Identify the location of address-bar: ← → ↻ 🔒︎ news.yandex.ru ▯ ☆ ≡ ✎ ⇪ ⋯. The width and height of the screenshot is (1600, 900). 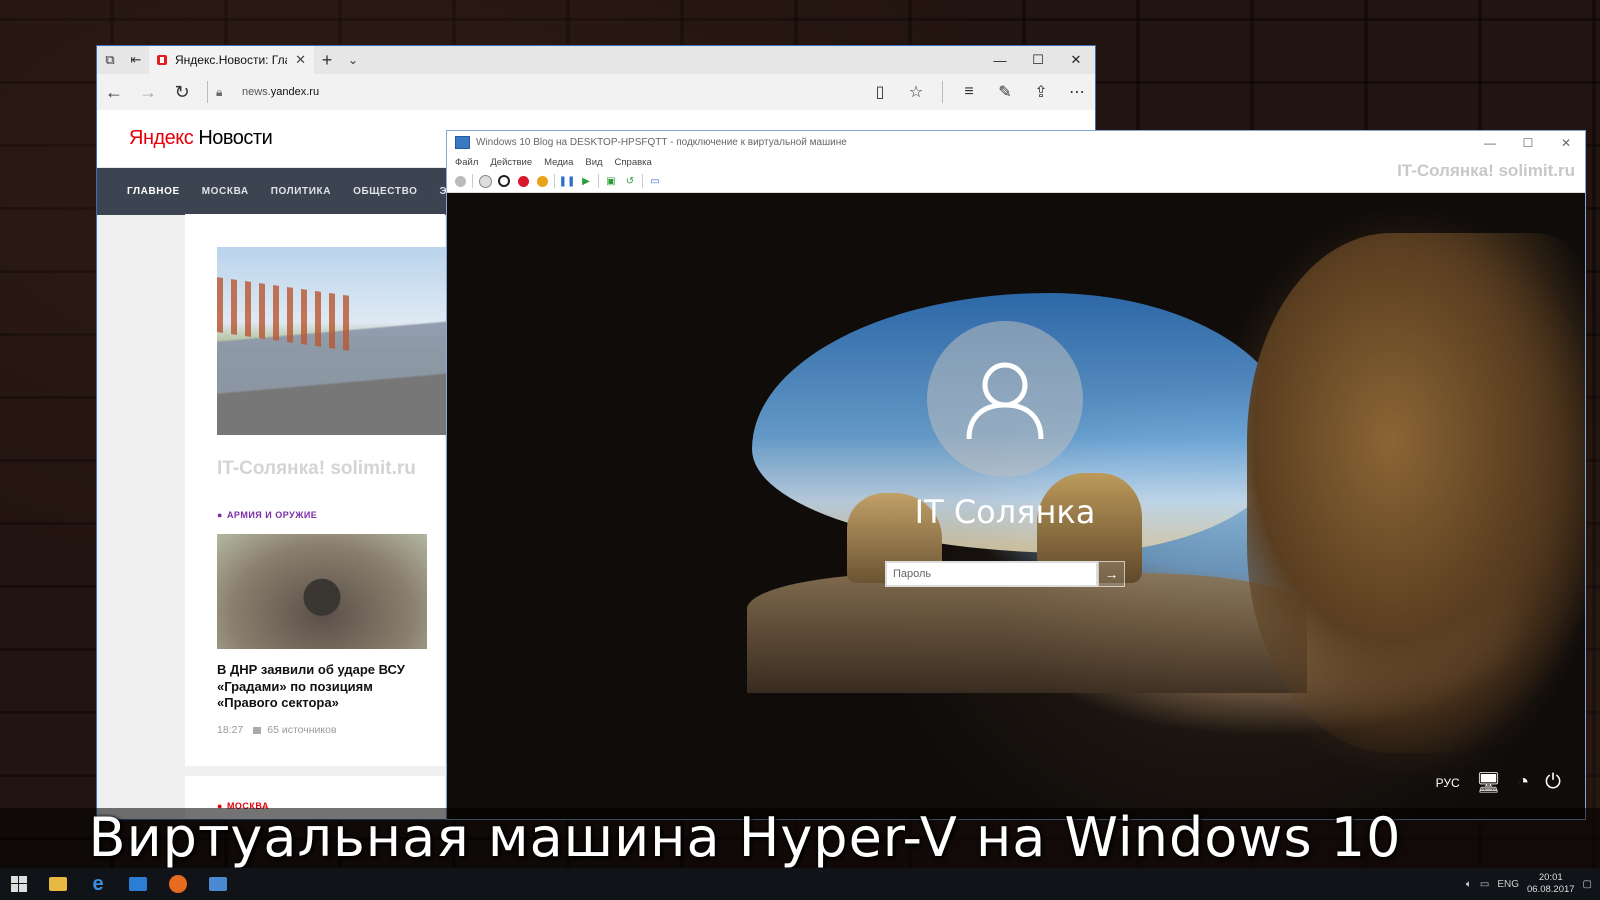
(596, 92).